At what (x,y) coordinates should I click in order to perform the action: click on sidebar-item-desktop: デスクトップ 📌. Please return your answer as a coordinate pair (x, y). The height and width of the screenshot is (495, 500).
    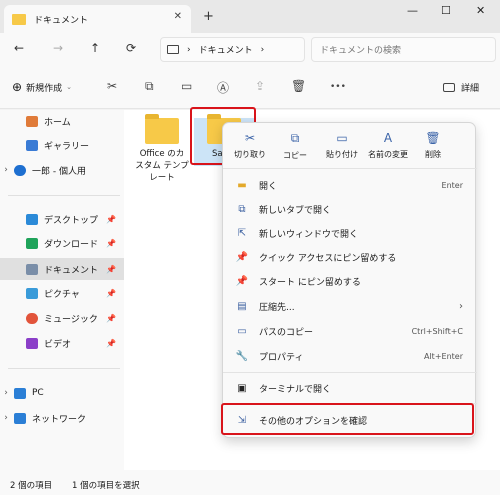
    Looking at the image, I should click on (62, 219).